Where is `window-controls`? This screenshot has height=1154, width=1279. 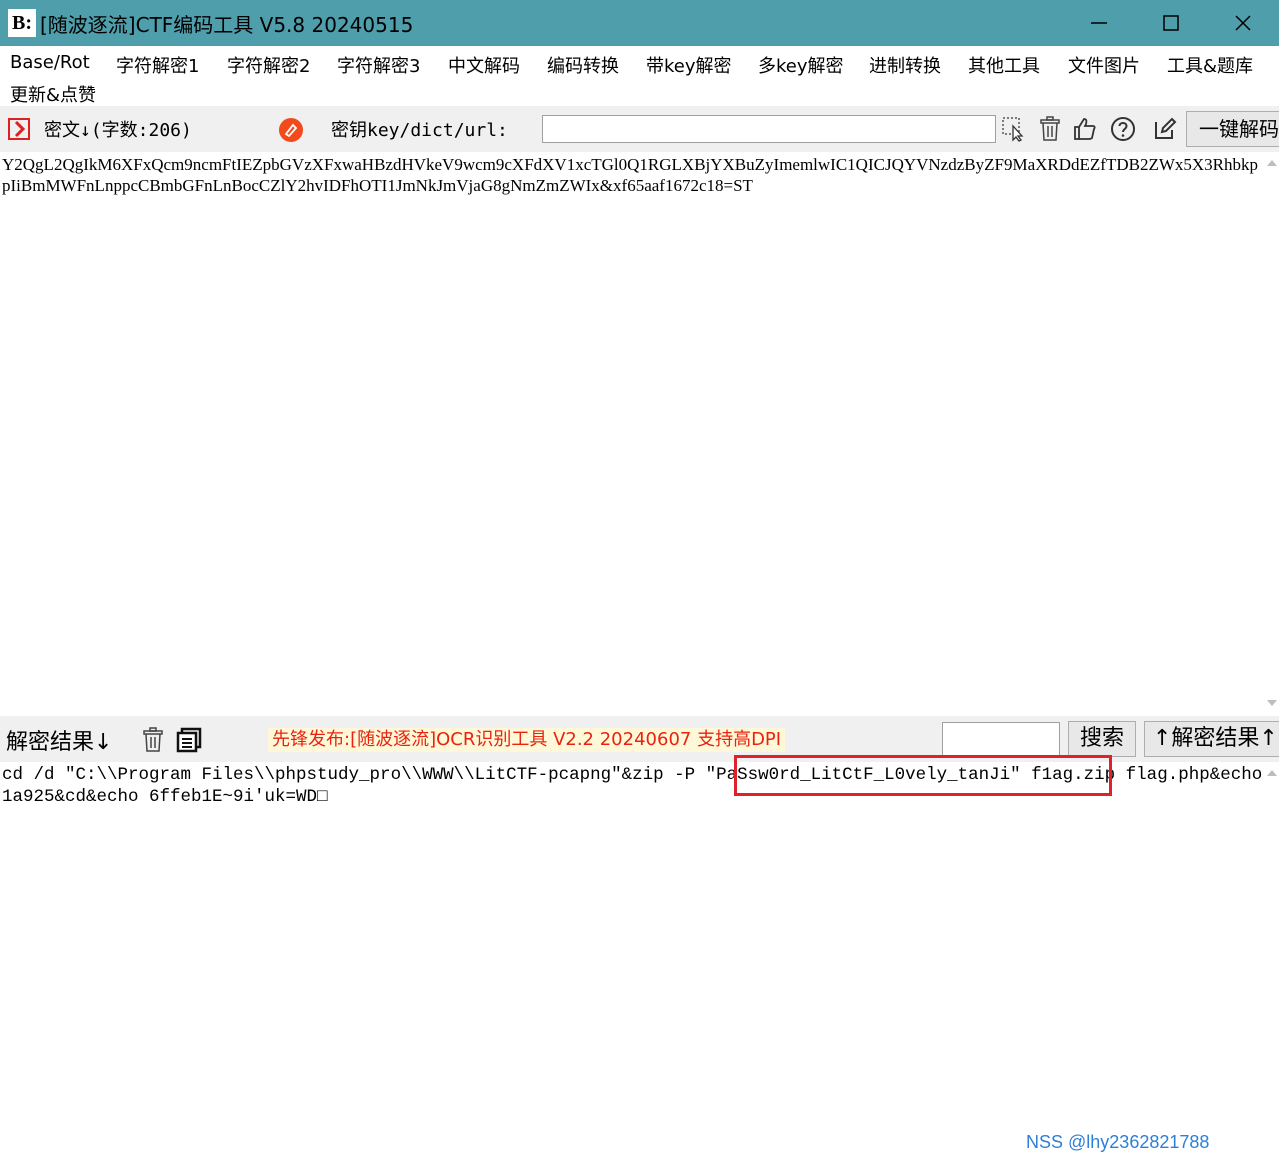 window-controls is located at coordinates (1171, 23).